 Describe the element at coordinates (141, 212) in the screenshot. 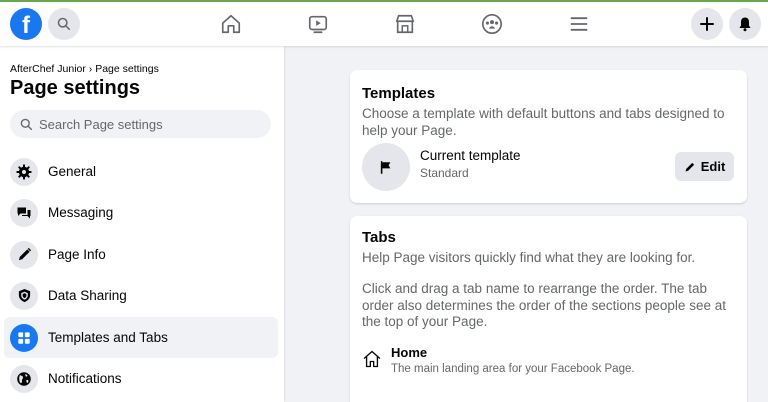

I see `sidebar-item-messaging: Messaging` at that location.